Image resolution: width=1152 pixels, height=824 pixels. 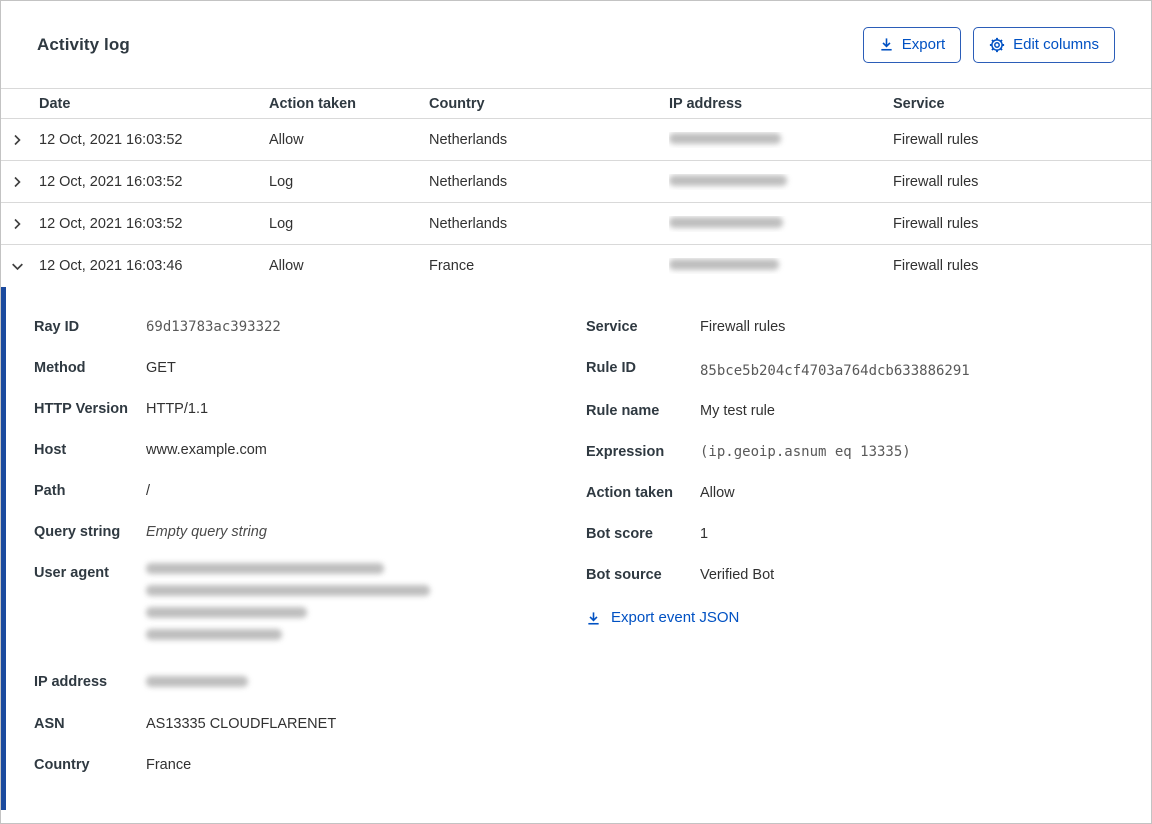 What do you see at coordinates (868, 575) in the screenshot?
I see `detail-row: Bot source Verified Bot` at bounding box center [868, 575].